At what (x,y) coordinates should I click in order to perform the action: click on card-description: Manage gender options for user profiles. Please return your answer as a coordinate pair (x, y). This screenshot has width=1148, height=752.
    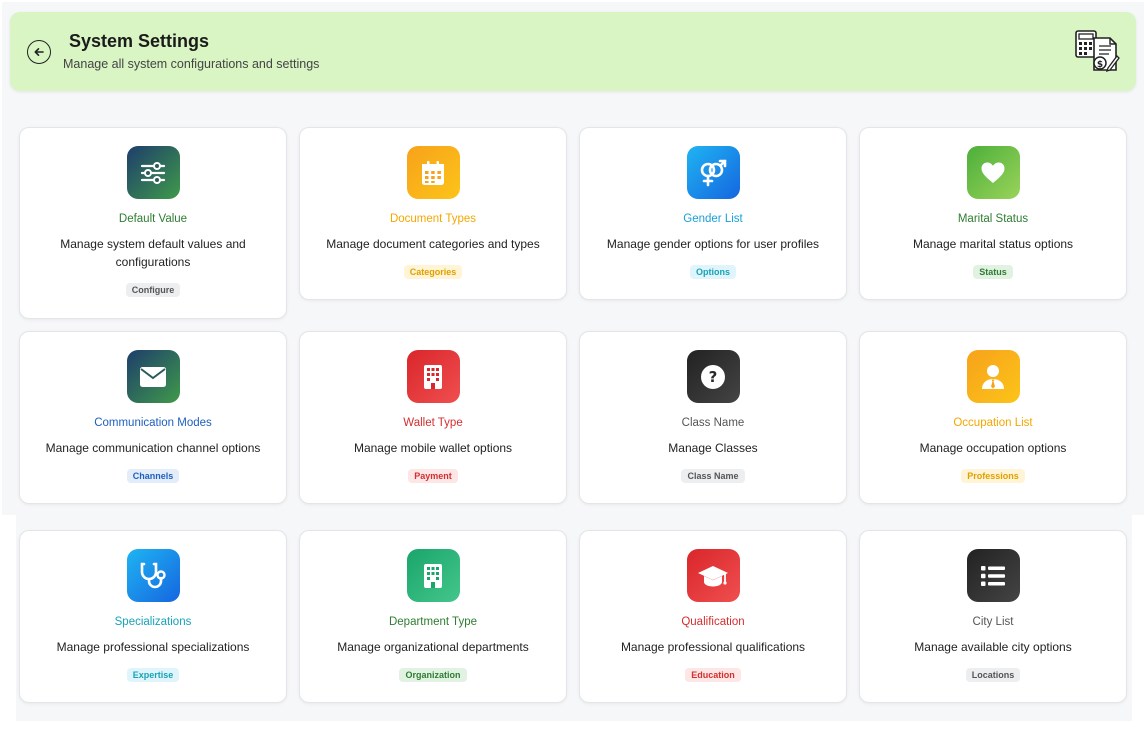
    Looking at the image, I should click on (713, 244).